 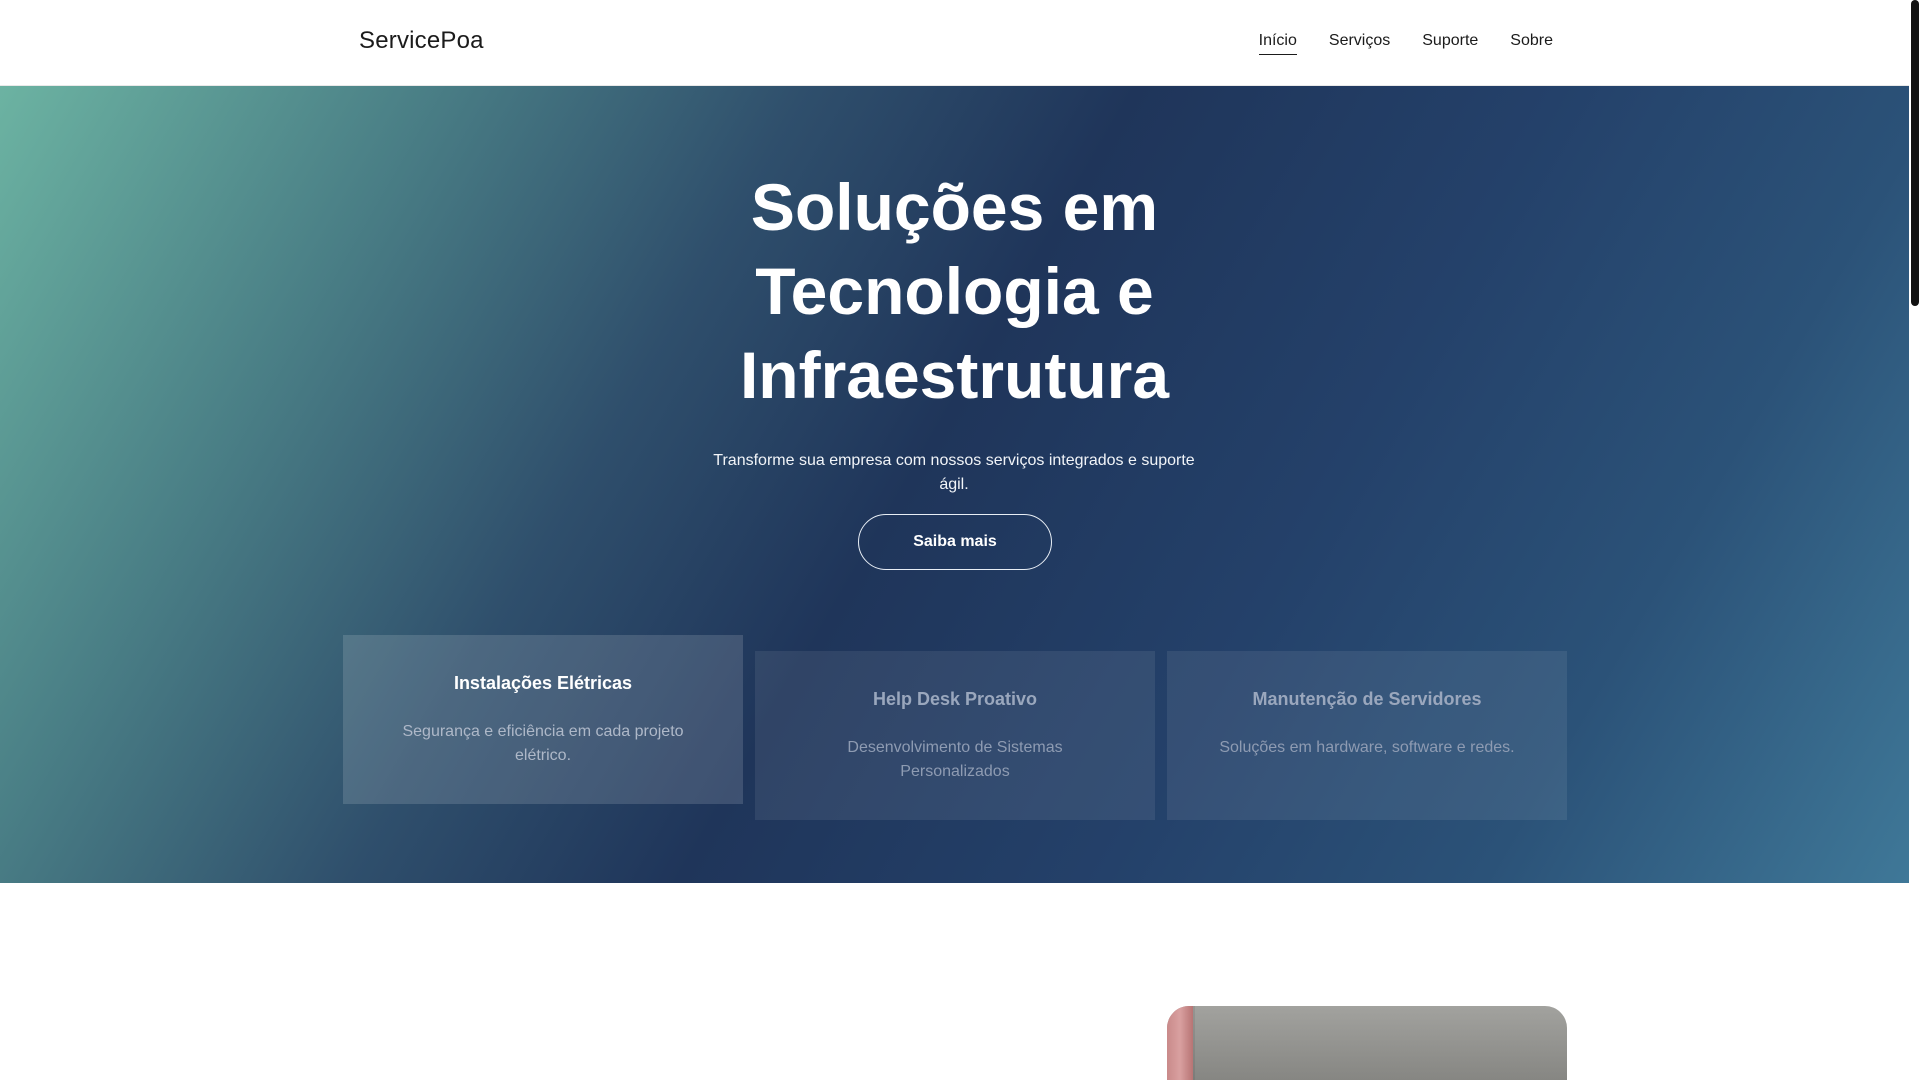 I want to click on hero-title-line-2: Tecnologia e, so click(x=954, y=291).